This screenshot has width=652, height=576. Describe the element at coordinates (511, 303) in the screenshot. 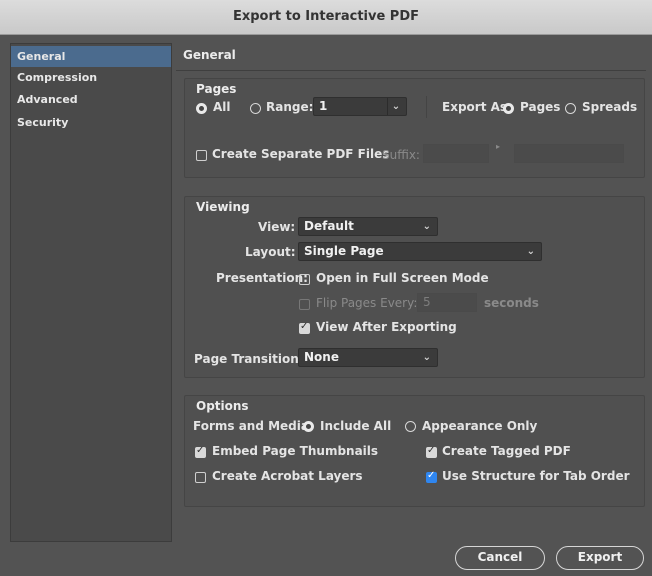

I see `seconds-label: seconds` at that location.